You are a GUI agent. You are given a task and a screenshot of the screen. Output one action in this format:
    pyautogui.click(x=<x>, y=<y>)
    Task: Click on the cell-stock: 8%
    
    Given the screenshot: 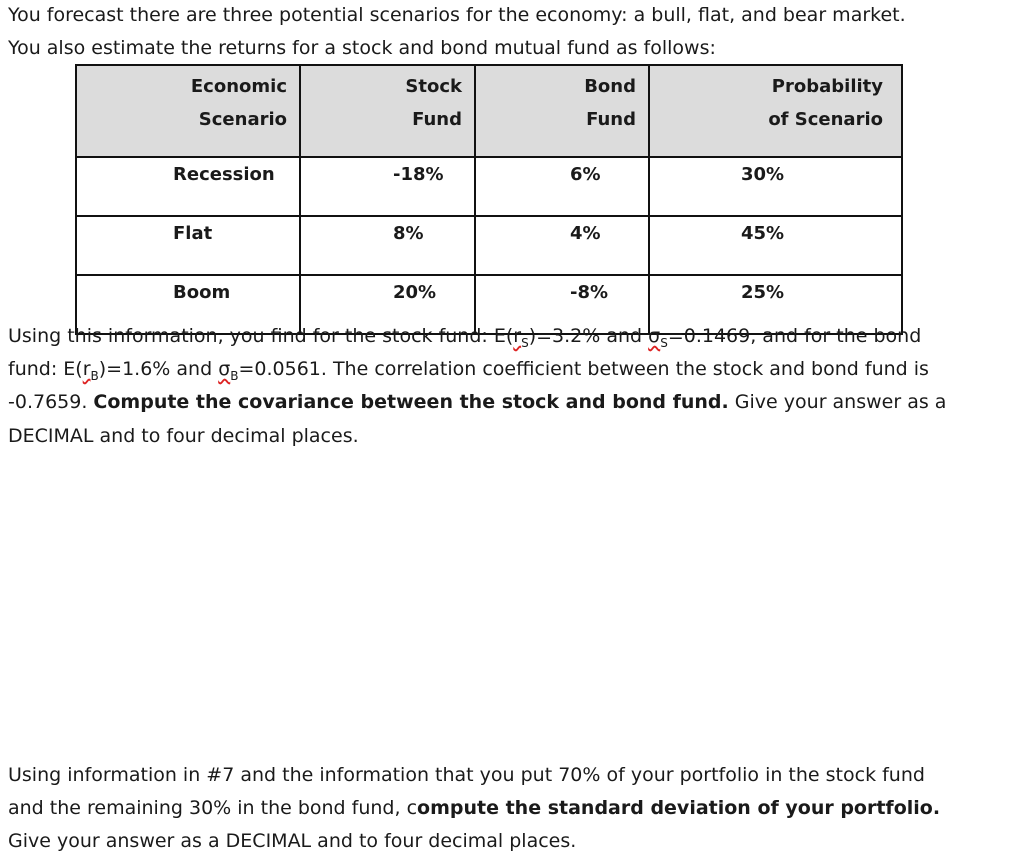 What is the action you would take?
    pyautogui.click(x=387, y=245)
    